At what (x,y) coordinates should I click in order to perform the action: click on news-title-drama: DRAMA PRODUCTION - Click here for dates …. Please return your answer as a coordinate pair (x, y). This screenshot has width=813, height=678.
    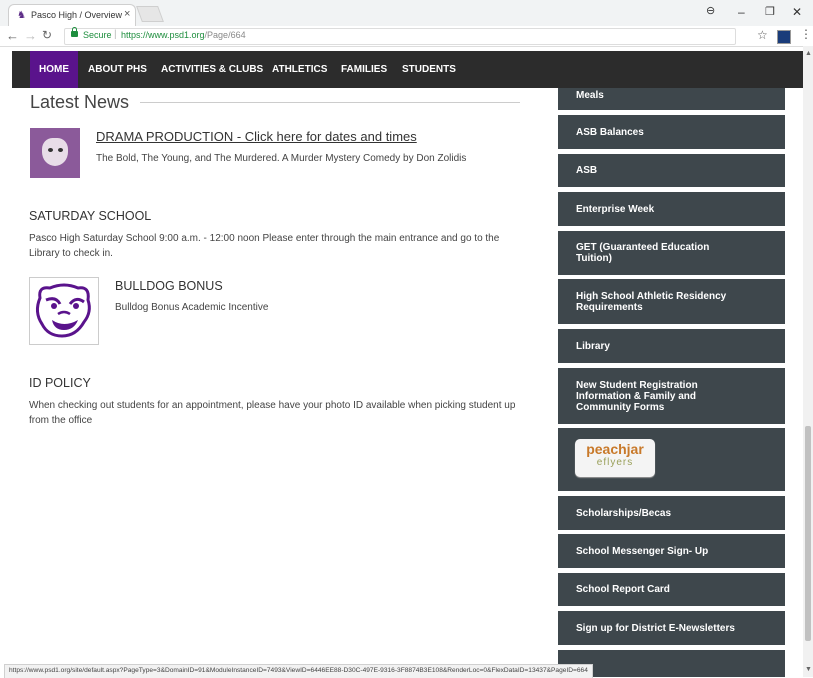
    Looking at the image, I should click on (256, 136).